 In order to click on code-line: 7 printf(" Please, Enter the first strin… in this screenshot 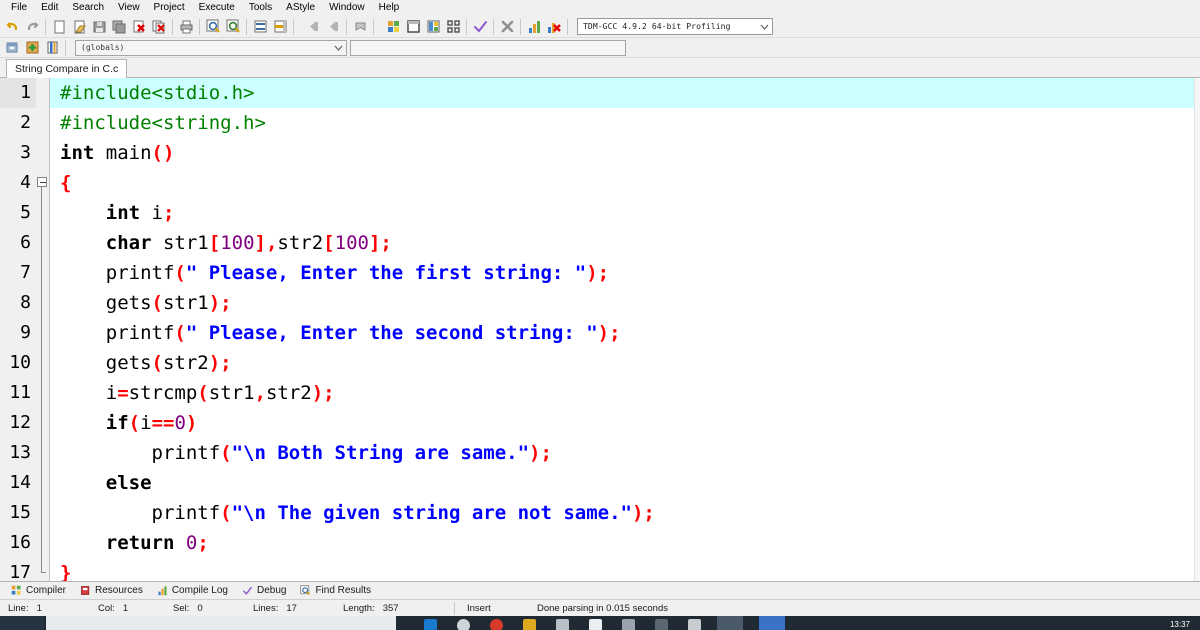, I will do `click(597, 273)`.